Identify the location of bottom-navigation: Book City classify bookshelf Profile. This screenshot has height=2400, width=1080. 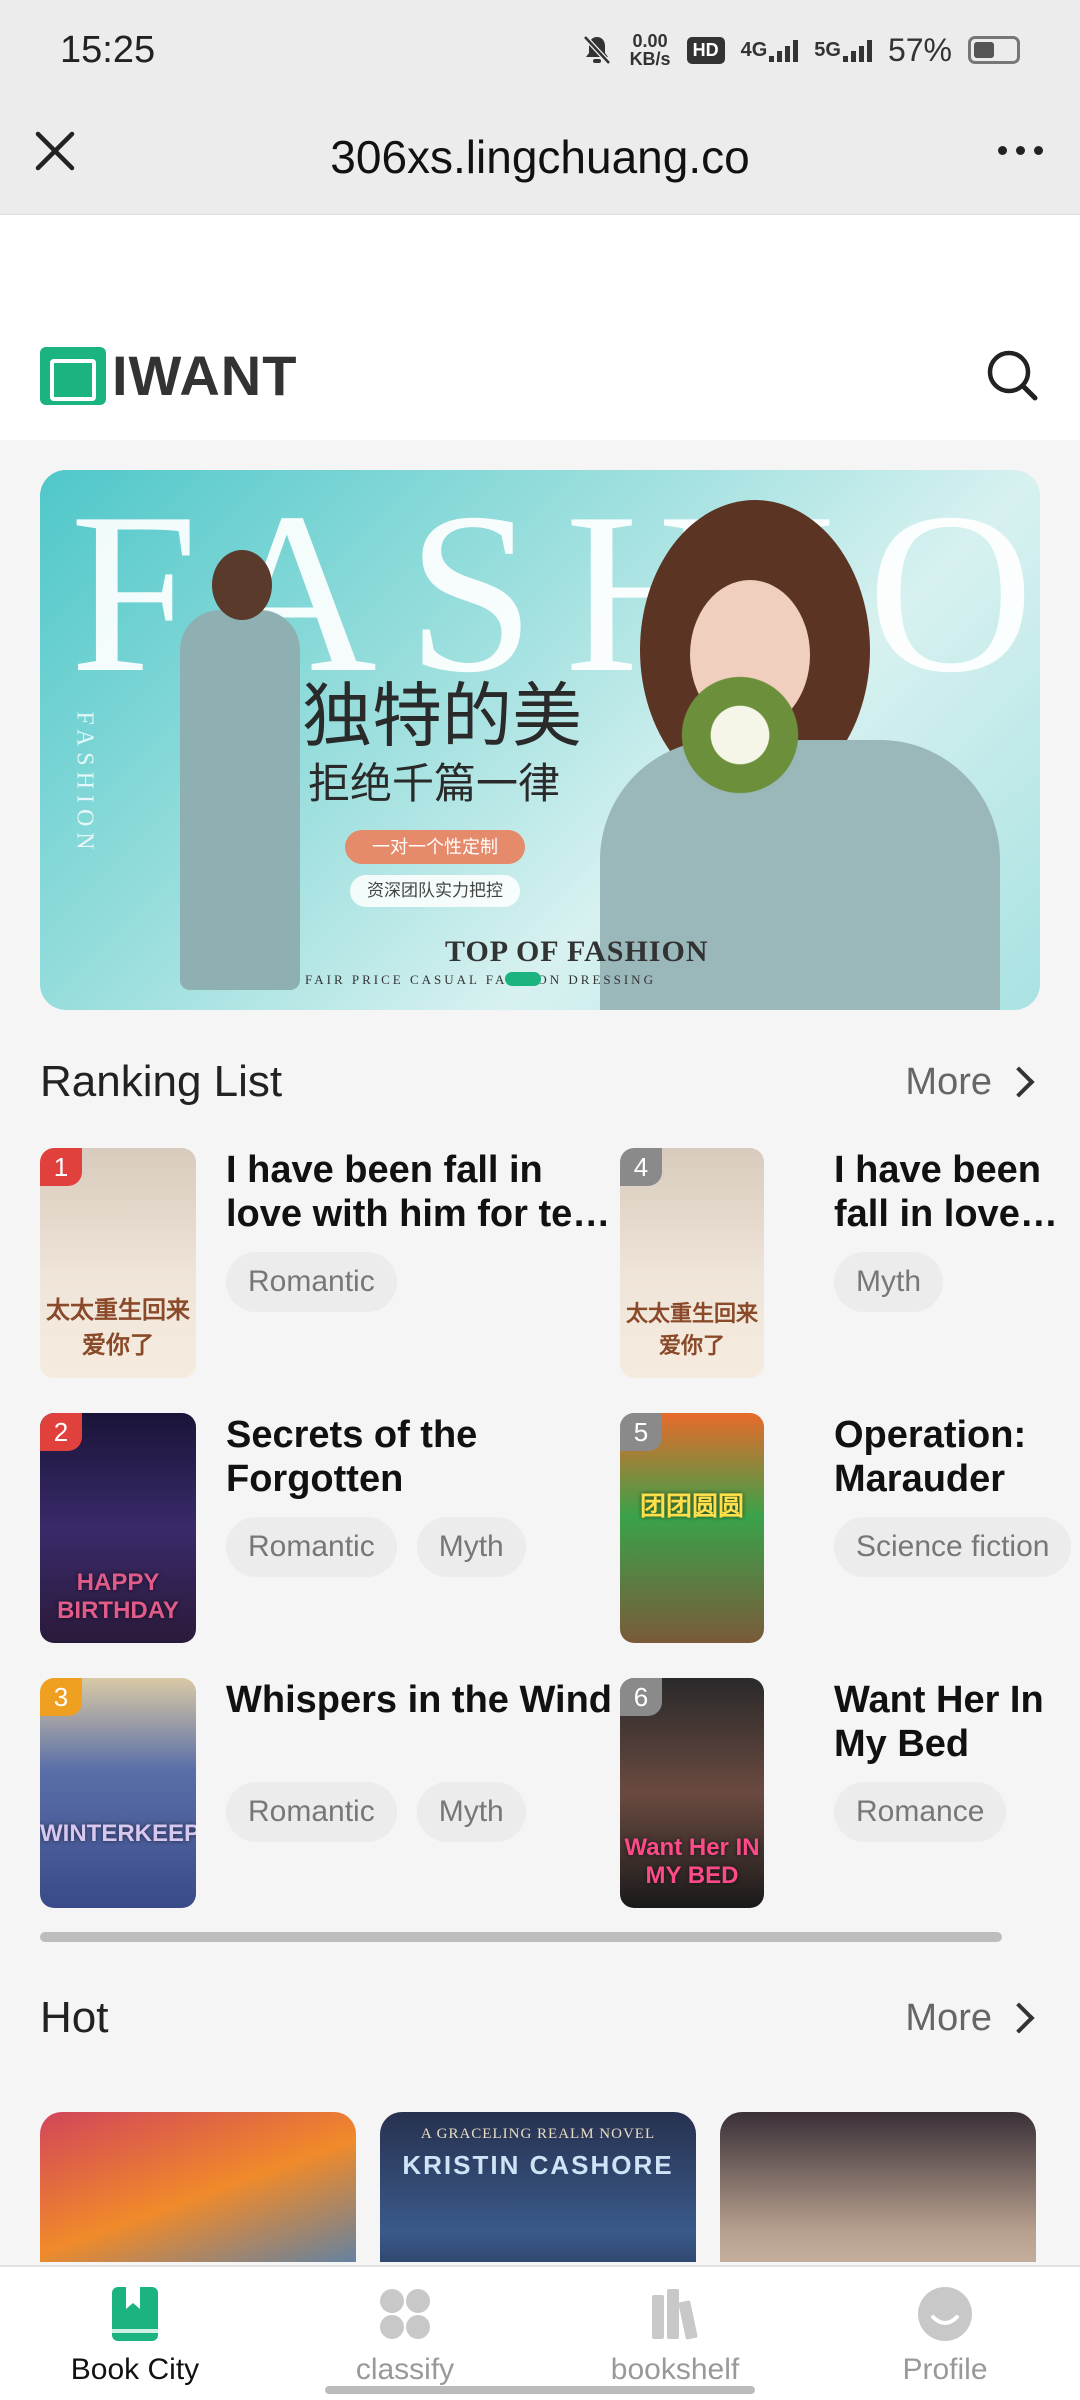
(540, 2332).